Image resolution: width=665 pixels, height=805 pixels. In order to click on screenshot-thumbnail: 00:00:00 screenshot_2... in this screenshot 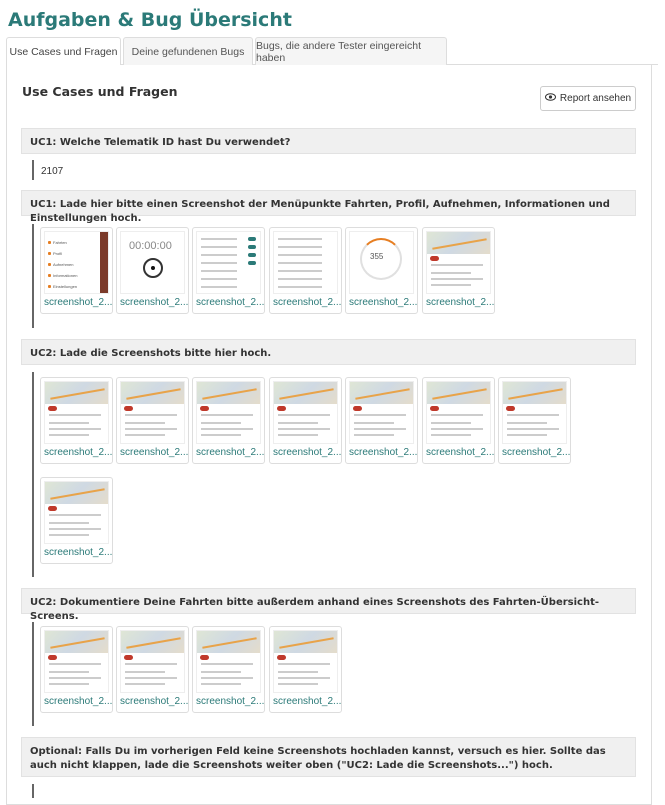, I will do `click(152, 270)`.